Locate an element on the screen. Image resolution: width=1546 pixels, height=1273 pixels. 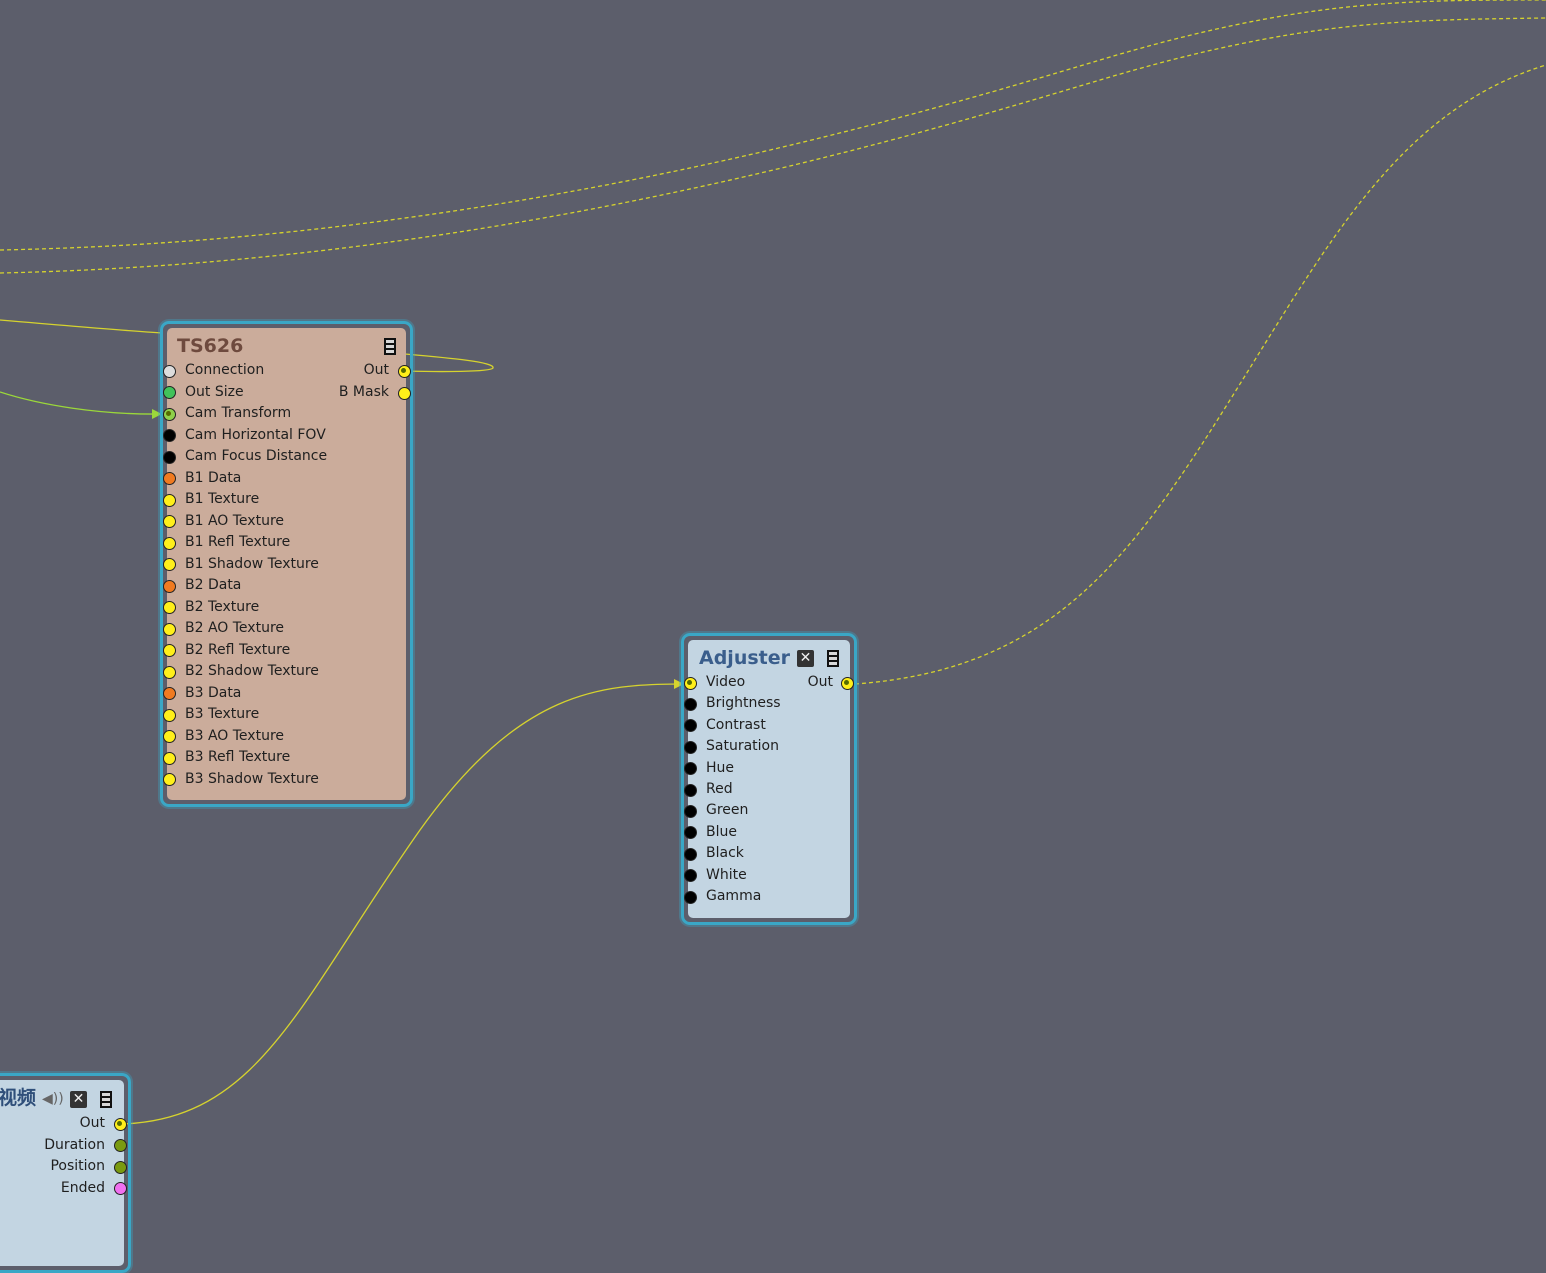
input-port-b2-texture is located at coordinates (169, 607).